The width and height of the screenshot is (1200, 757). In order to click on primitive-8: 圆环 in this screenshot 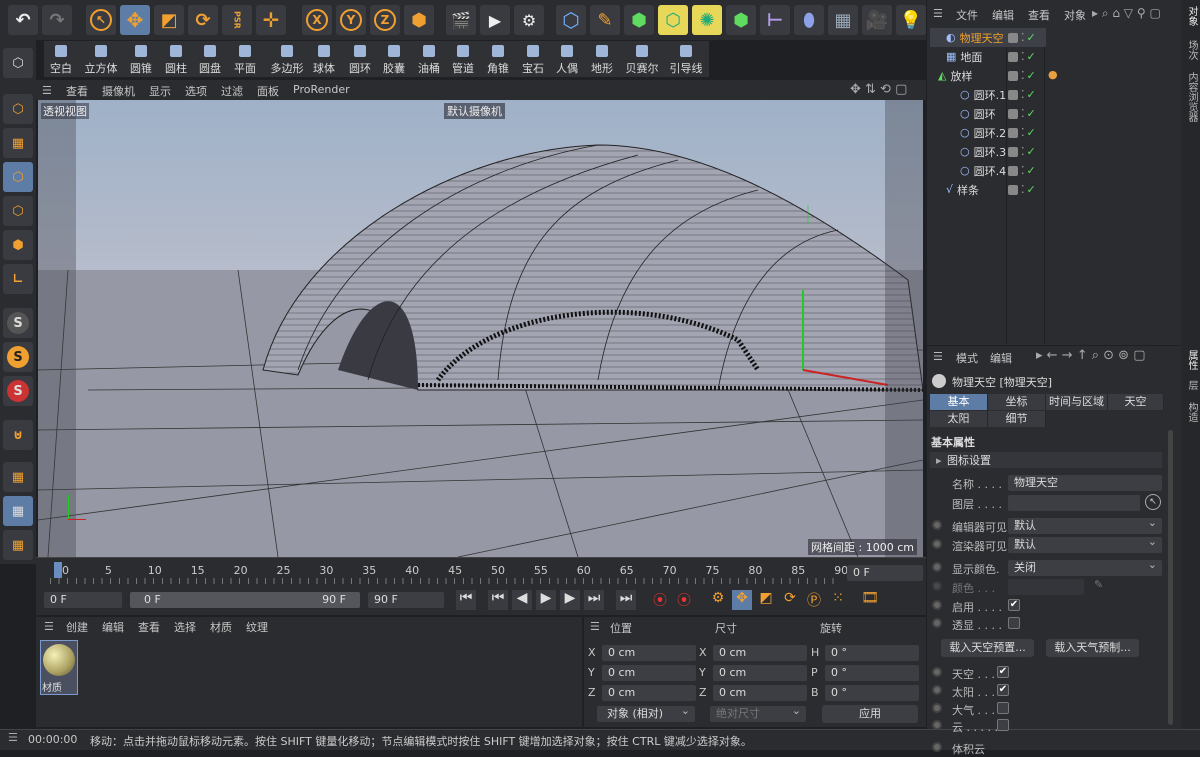, I will do `click(360, 59)`.